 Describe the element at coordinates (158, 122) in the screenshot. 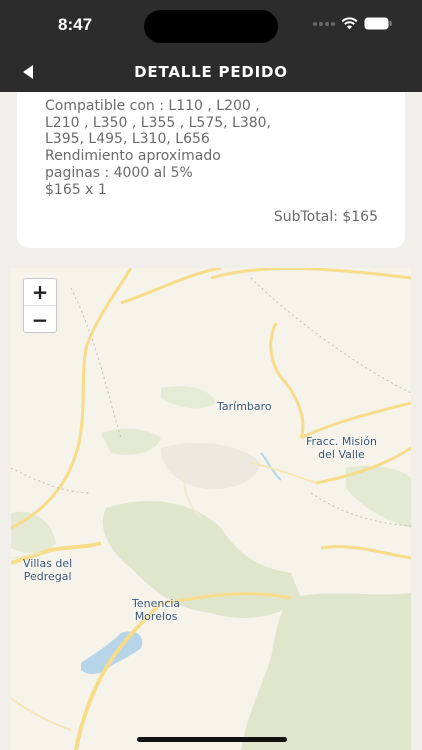

I see `description-line: L210 , L350 , L355 , L575, L380,` at that location.